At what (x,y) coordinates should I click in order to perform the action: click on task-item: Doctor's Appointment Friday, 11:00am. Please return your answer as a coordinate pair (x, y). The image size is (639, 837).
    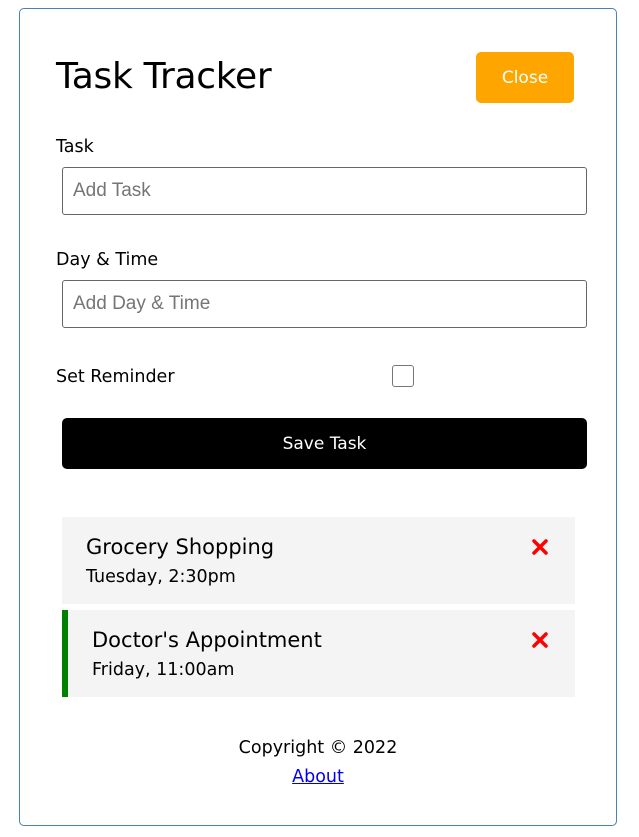
    Looking at the image, I should click on (318, 653).